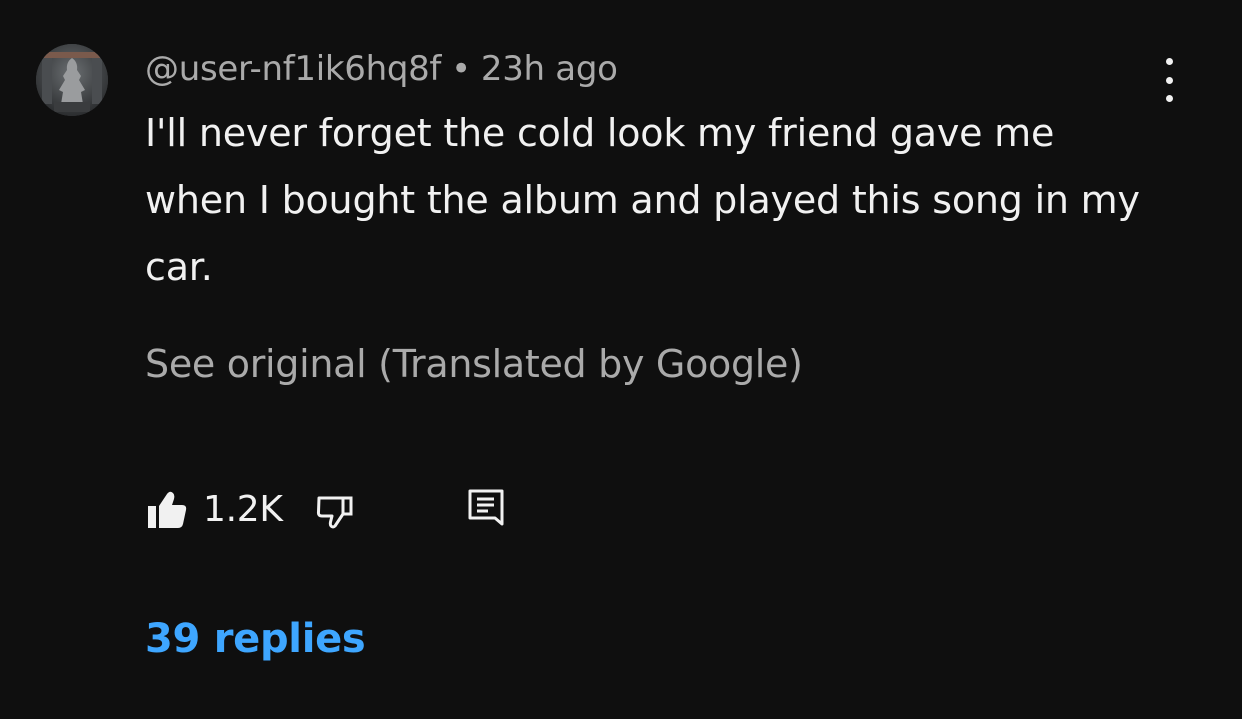 The image size is (1242, 719). What do you see at coordinates (293, 69) in the screenshot?
I see `author-handle: @user-nf1ik6hq8f` at bounding box center [293, 69].